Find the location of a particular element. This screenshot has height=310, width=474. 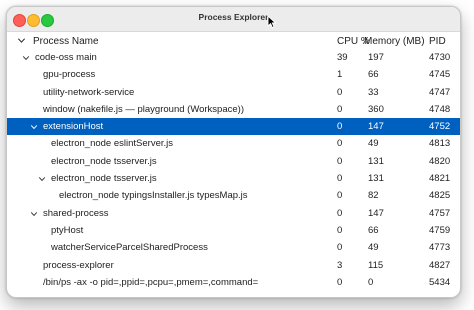

process-row: electron_node tsserver.js 0 131 4820 is located at coordinates (233, 161).